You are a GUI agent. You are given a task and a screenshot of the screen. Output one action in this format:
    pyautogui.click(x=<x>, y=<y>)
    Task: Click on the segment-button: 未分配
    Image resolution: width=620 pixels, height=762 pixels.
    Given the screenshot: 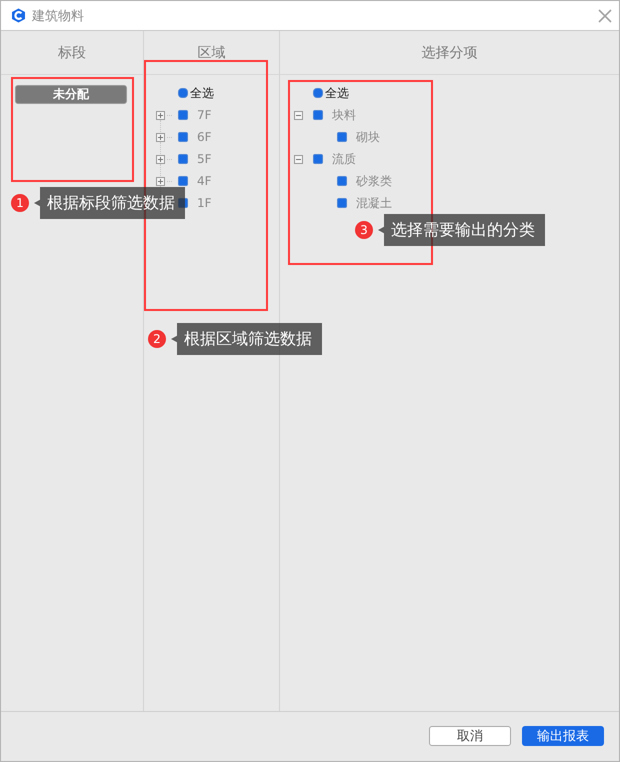 What is the action you would take?
    pyautogui.click(x=71, y=94)
    